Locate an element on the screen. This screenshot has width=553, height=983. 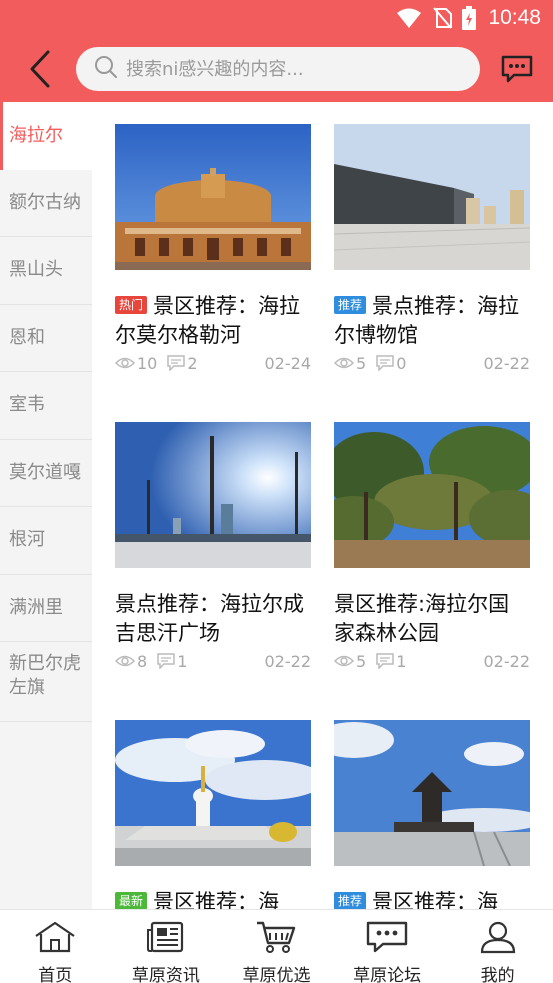
article-card: 推荐 景点推荐：海拉尔博物馆 5 0 02-22 is located at coordinates (432, 249).